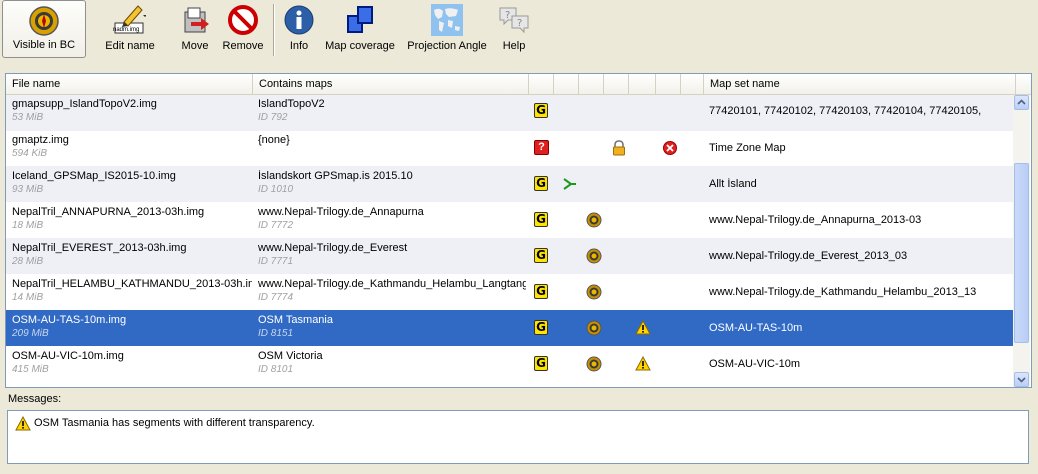 This screenshot has width=1038, height=474. What do you see at coordinates (69, 320) in the screenshot?
I see `file-name: OSM-AU-TAS-10m.img` at bounding box center [69, 320].